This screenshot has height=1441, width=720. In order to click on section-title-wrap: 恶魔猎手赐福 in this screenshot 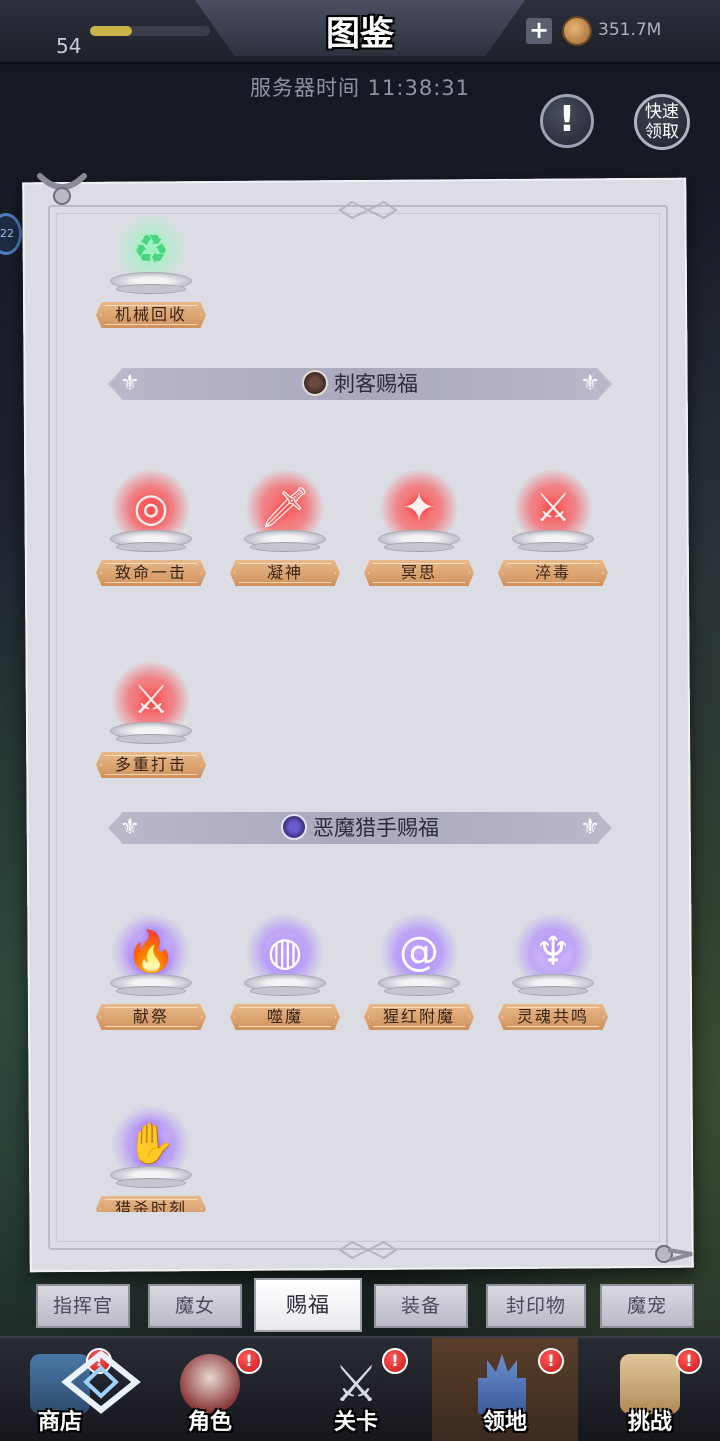, I will do `click(360, 828)`.